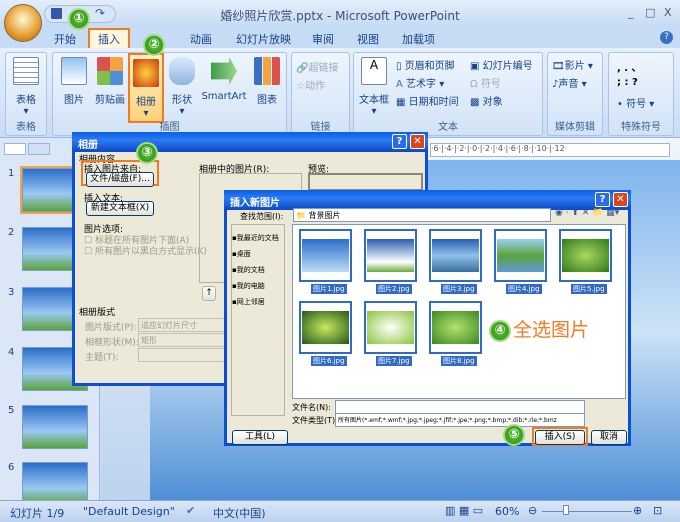 The width and height of the screenshot is (680, 522). I want to click on dialog-title: 相册, so click(88, 145).